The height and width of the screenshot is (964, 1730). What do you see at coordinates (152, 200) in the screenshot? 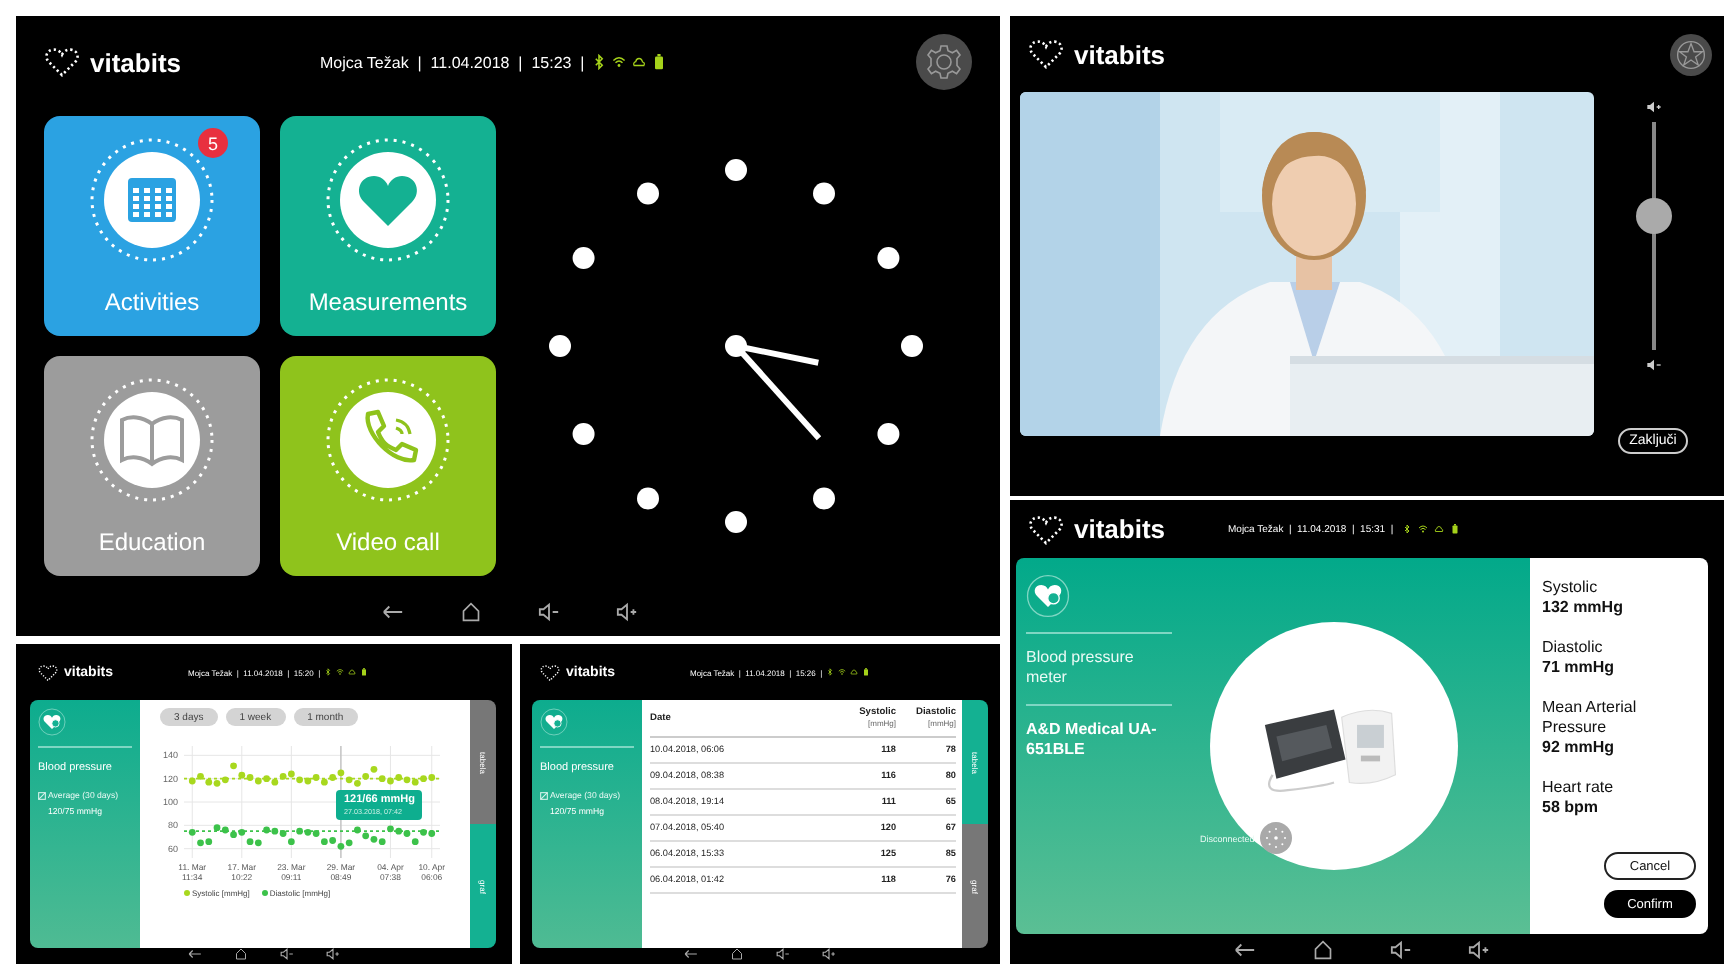
I see `calendar-icon` at bounding box center [152, 200].